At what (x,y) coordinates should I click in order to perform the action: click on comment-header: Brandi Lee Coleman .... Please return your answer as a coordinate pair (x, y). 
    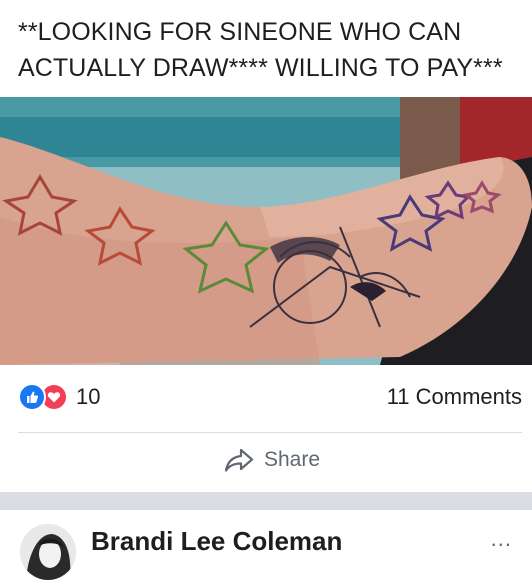
    Looking at the image, I should click on (266, 545).